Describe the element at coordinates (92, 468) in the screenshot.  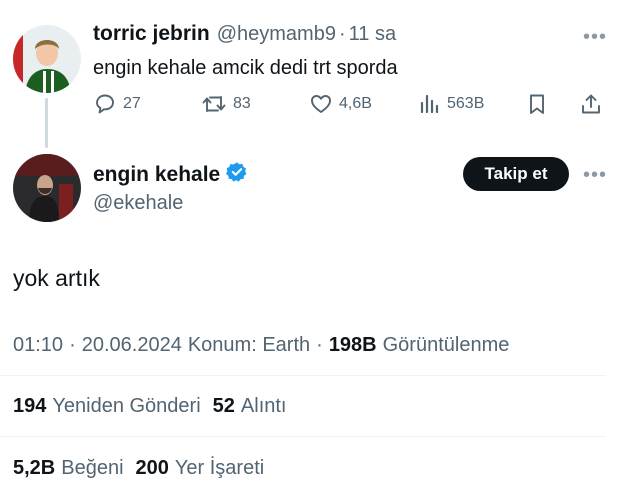
I see `likes-label: Beğeni` at that location.